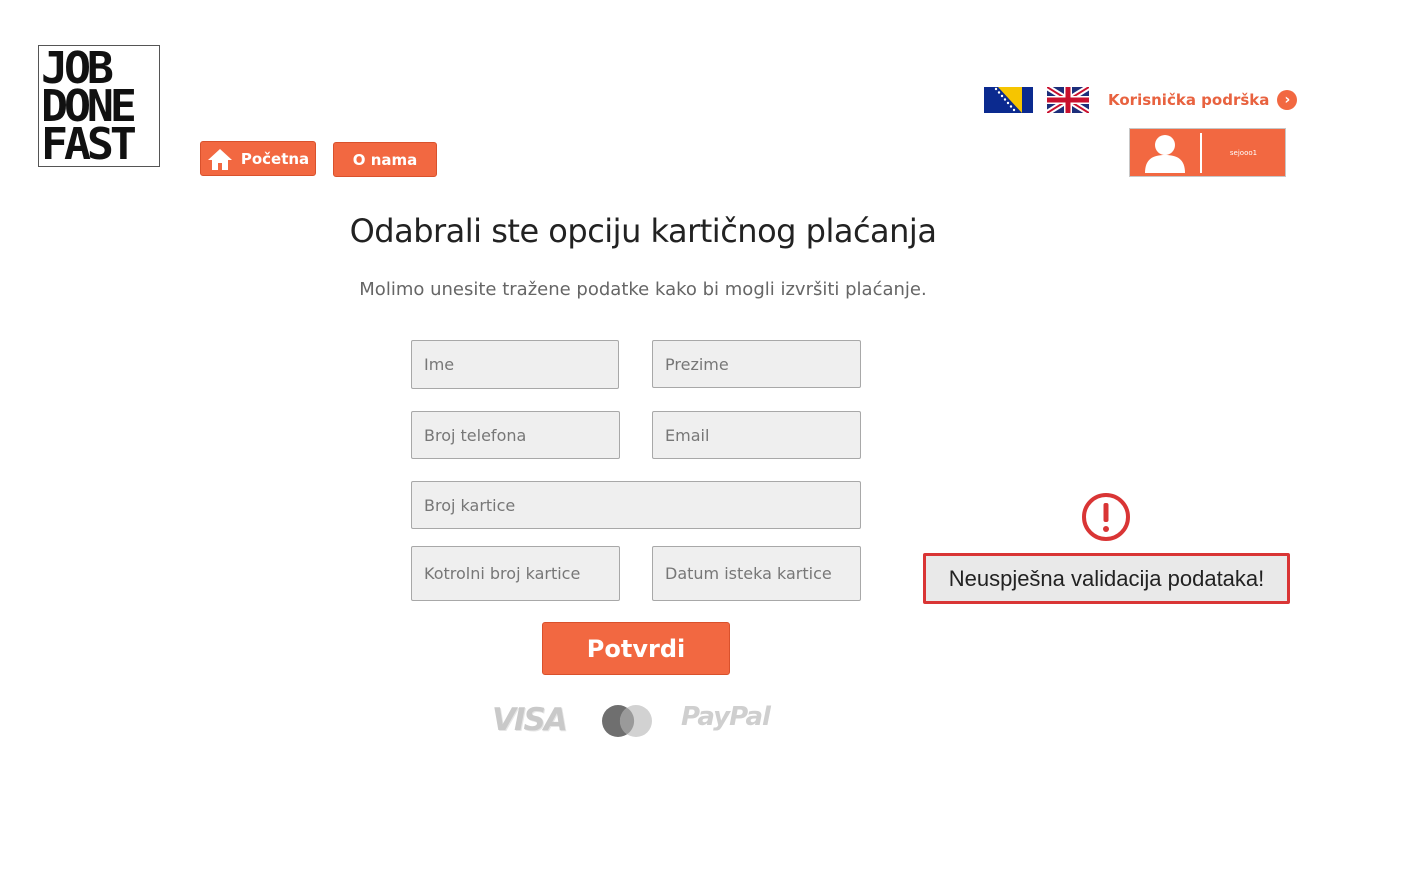  Describe the element at coordinates (89, 143) in the screenshot. I see `logo-line-3: FAST` at that location.